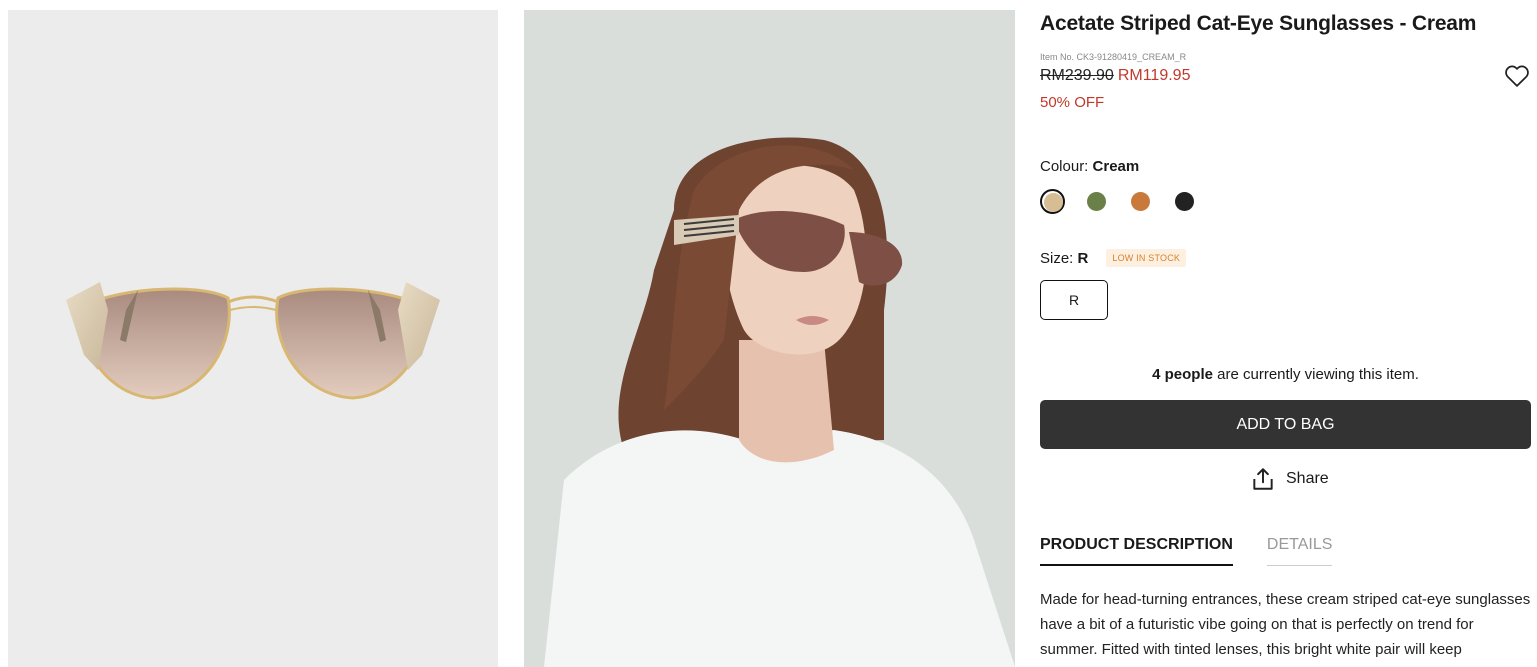  What do you see at coordinates (1118, 201) in the screenshot?
I see `colour-swatches` at bounding box center [1118, 201].